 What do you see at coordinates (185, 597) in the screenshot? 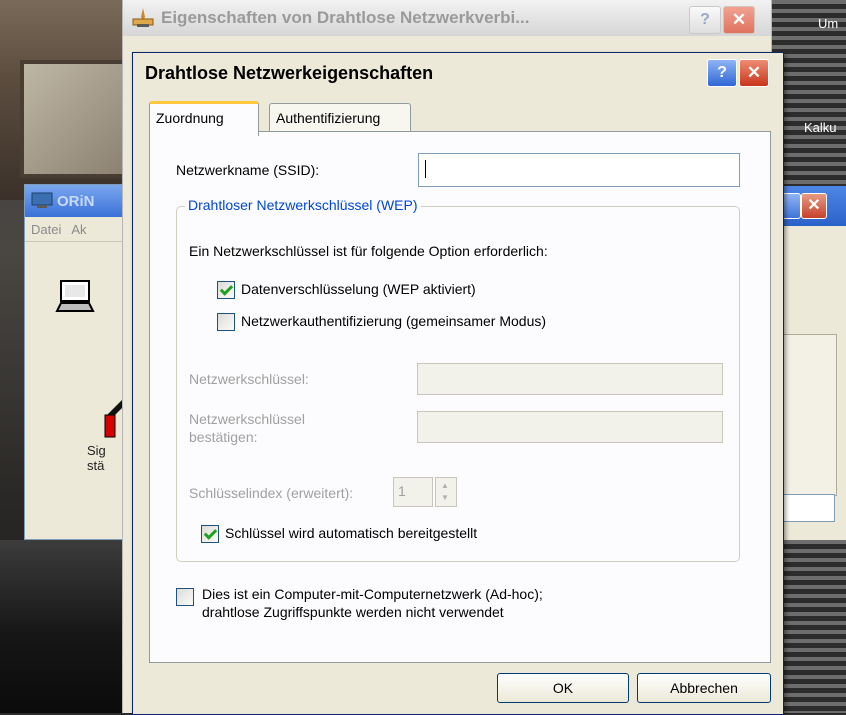
I see `adhoc-checkbox` at bounding box center [185, 597].